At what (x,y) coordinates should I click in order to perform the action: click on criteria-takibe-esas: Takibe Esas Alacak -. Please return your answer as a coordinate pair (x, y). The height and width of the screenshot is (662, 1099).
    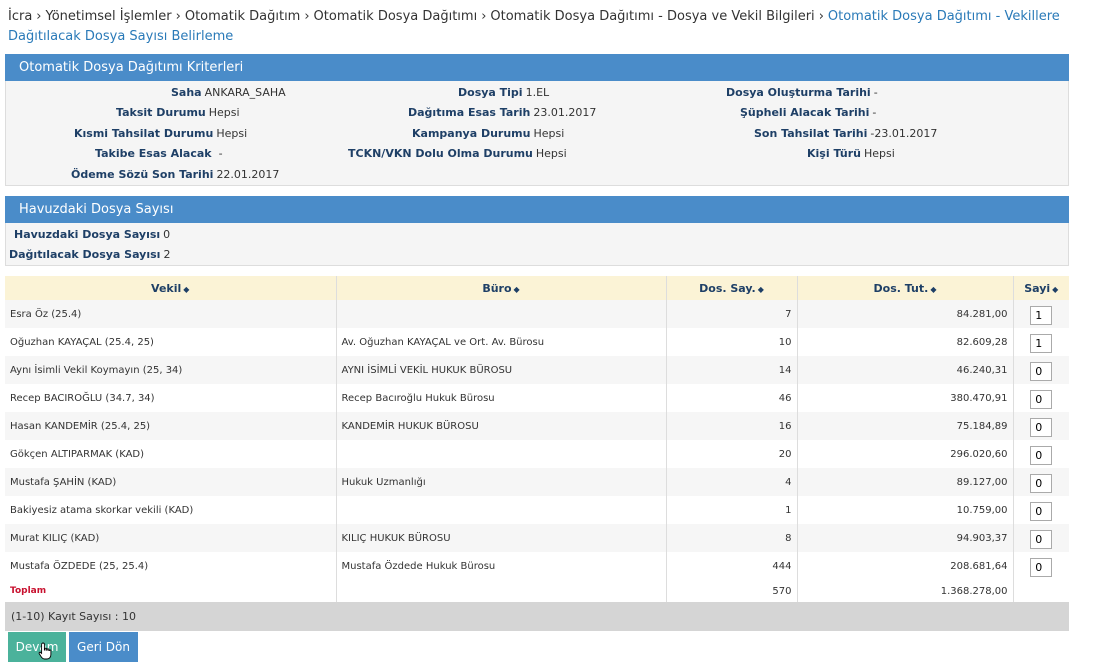
    Looking at the image, I should click on (159, 154).